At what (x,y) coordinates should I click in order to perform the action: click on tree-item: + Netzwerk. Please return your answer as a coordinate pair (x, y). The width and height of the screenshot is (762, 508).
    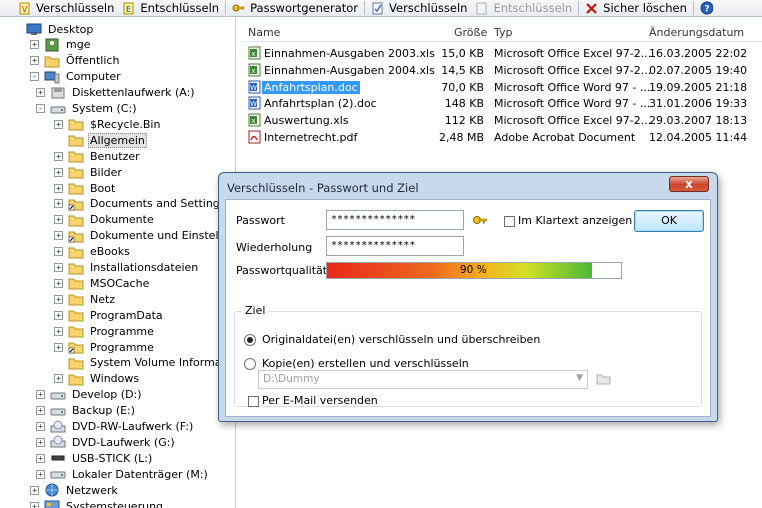
    Looking at the image, I should click on (75, 490).